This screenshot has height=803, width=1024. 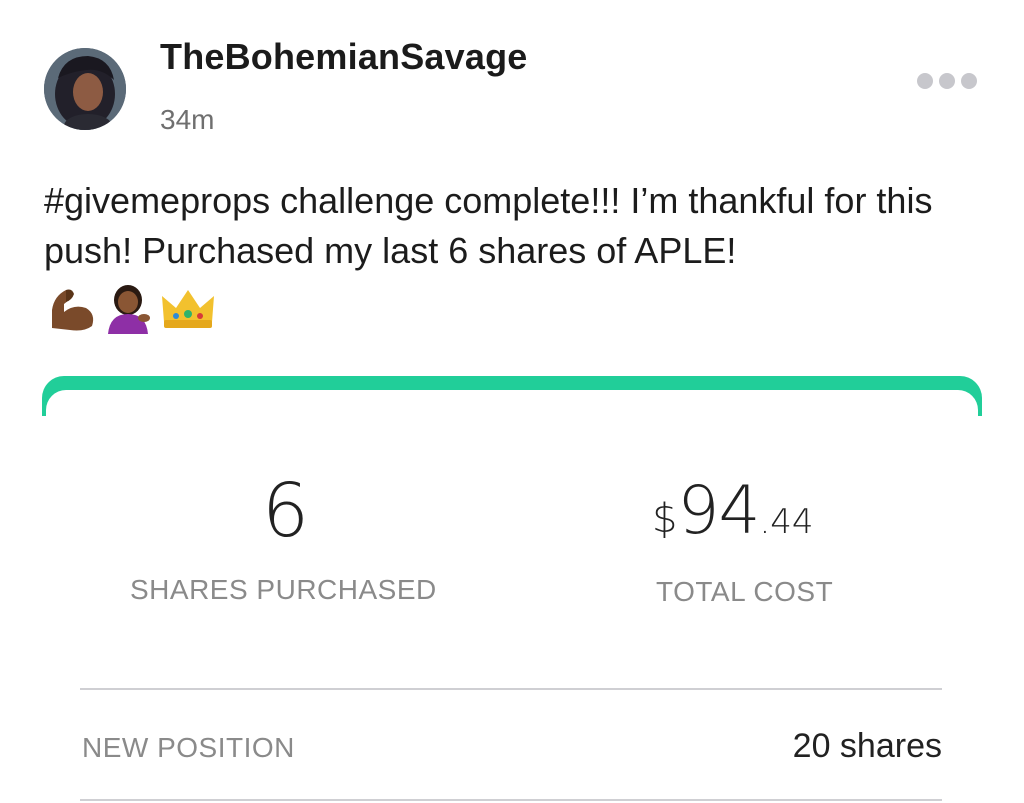 I want to click on new-position-label: NEW POSITION, so click(x=188, y=747).